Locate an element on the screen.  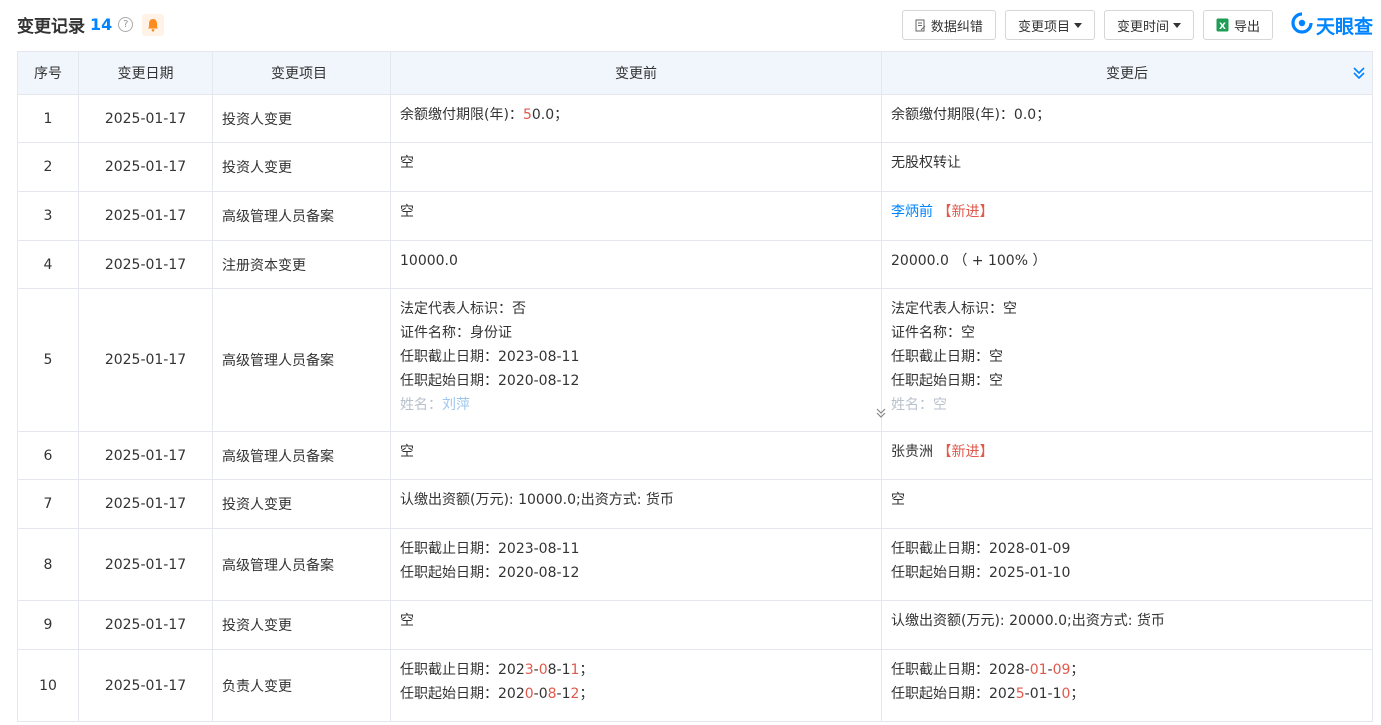
row-after: 任职截止日期：2028-01-09； 任职起始日期：2025-01-10； is located at coordinates (1127, 685).